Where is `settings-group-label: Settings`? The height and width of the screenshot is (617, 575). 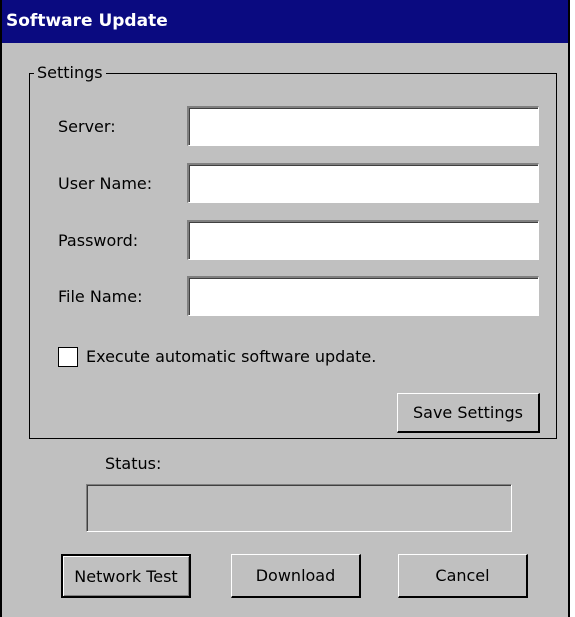
settings-group-label: Settings is located at coordinates (70, 73).